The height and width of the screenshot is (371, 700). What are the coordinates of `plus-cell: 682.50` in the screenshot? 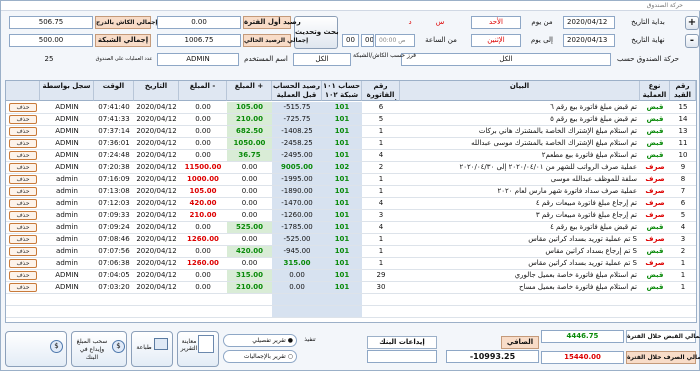 It's located at (249, 131).